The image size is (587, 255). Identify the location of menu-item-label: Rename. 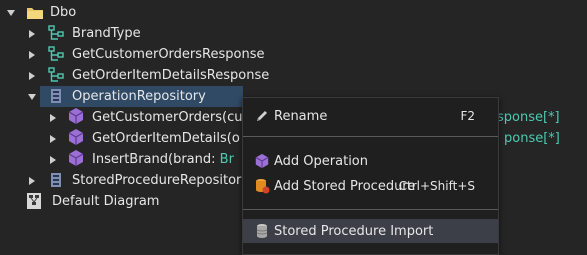
(301, 116).